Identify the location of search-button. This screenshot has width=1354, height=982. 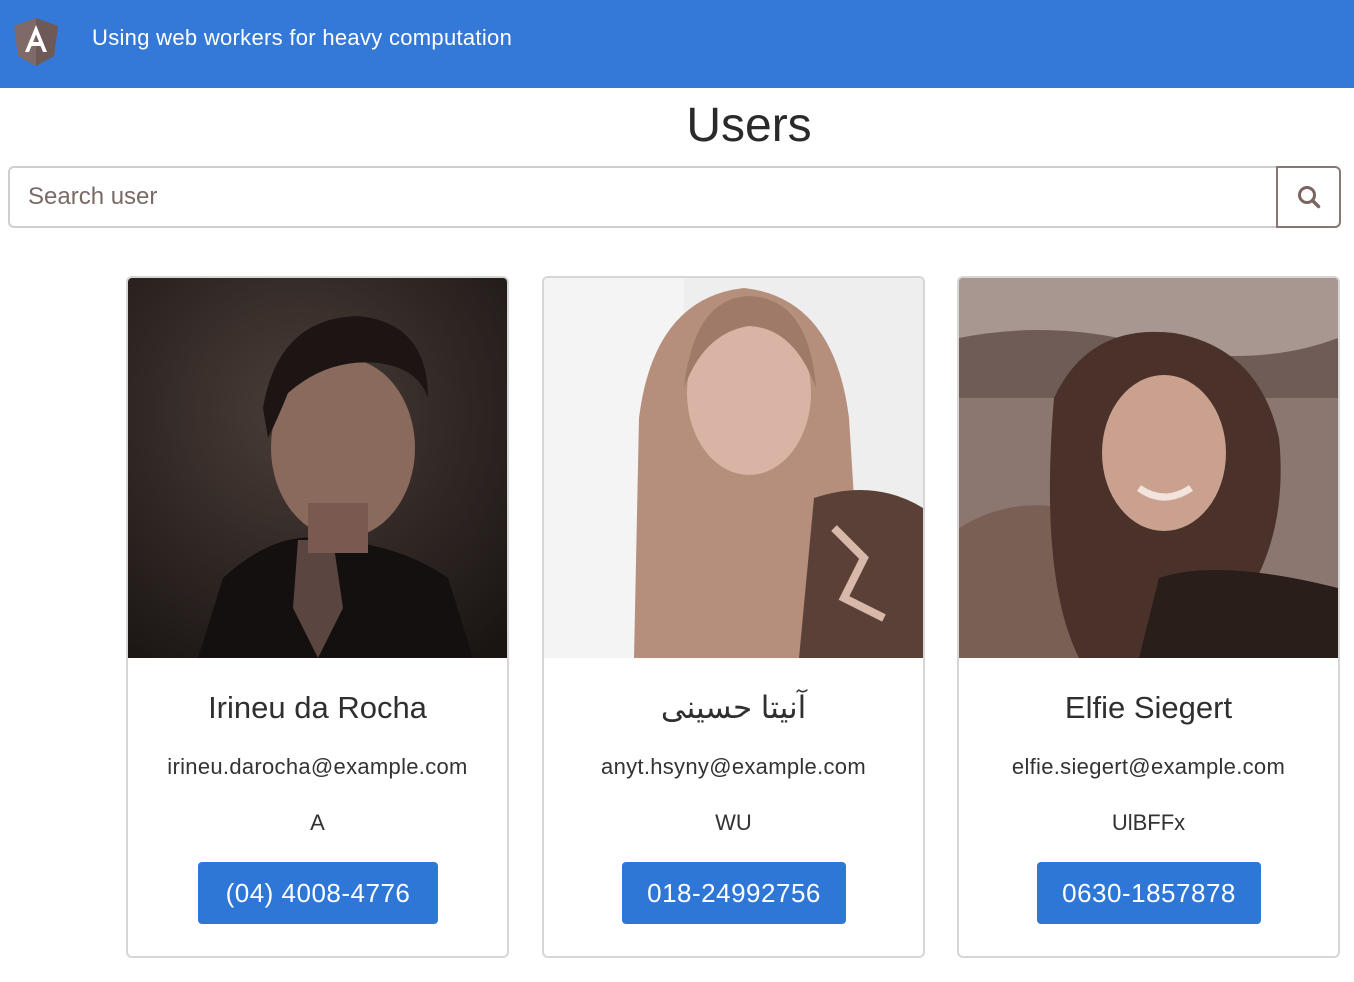
(1308, 197).